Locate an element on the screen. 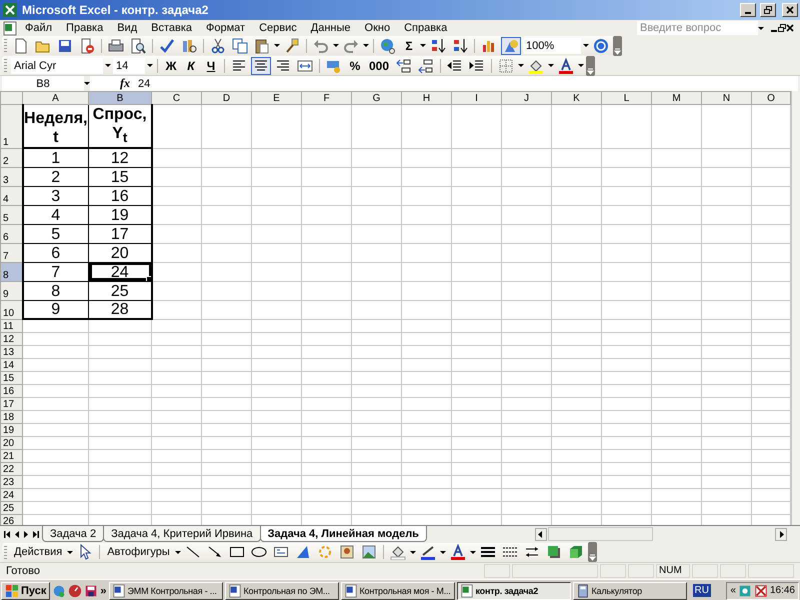 The height and width of the screenshot is (600, 800). new-document-icon is located at coordinates (21, 46).